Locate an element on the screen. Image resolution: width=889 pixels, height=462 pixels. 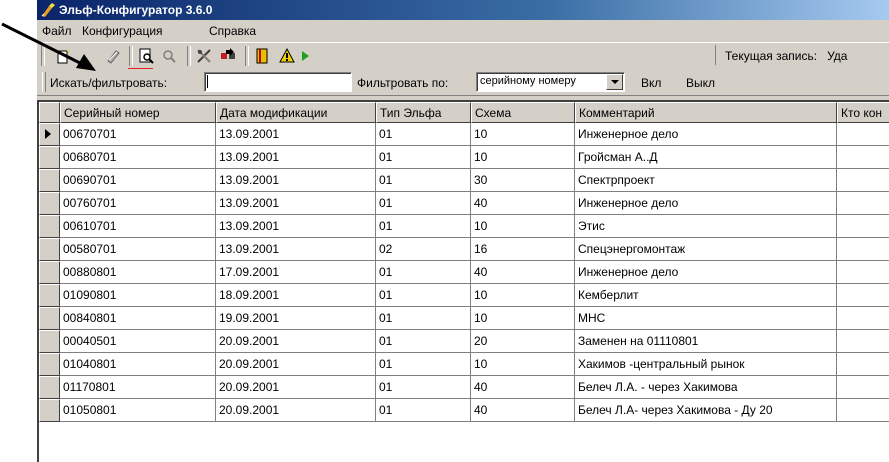
cell-scheme: 30 is located at coordinates (523, 180).